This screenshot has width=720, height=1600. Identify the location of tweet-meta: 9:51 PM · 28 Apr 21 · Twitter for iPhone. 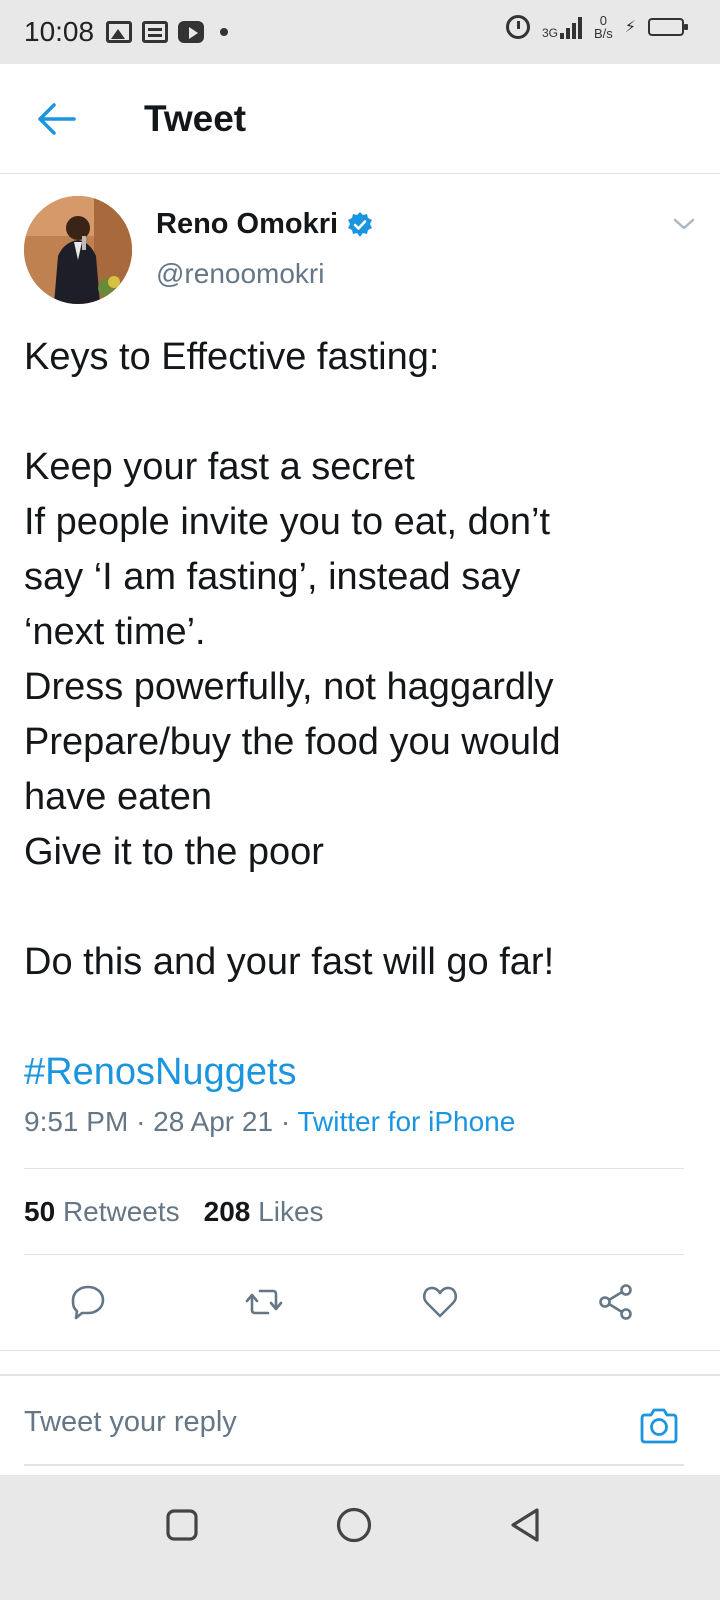
(269, 1122).